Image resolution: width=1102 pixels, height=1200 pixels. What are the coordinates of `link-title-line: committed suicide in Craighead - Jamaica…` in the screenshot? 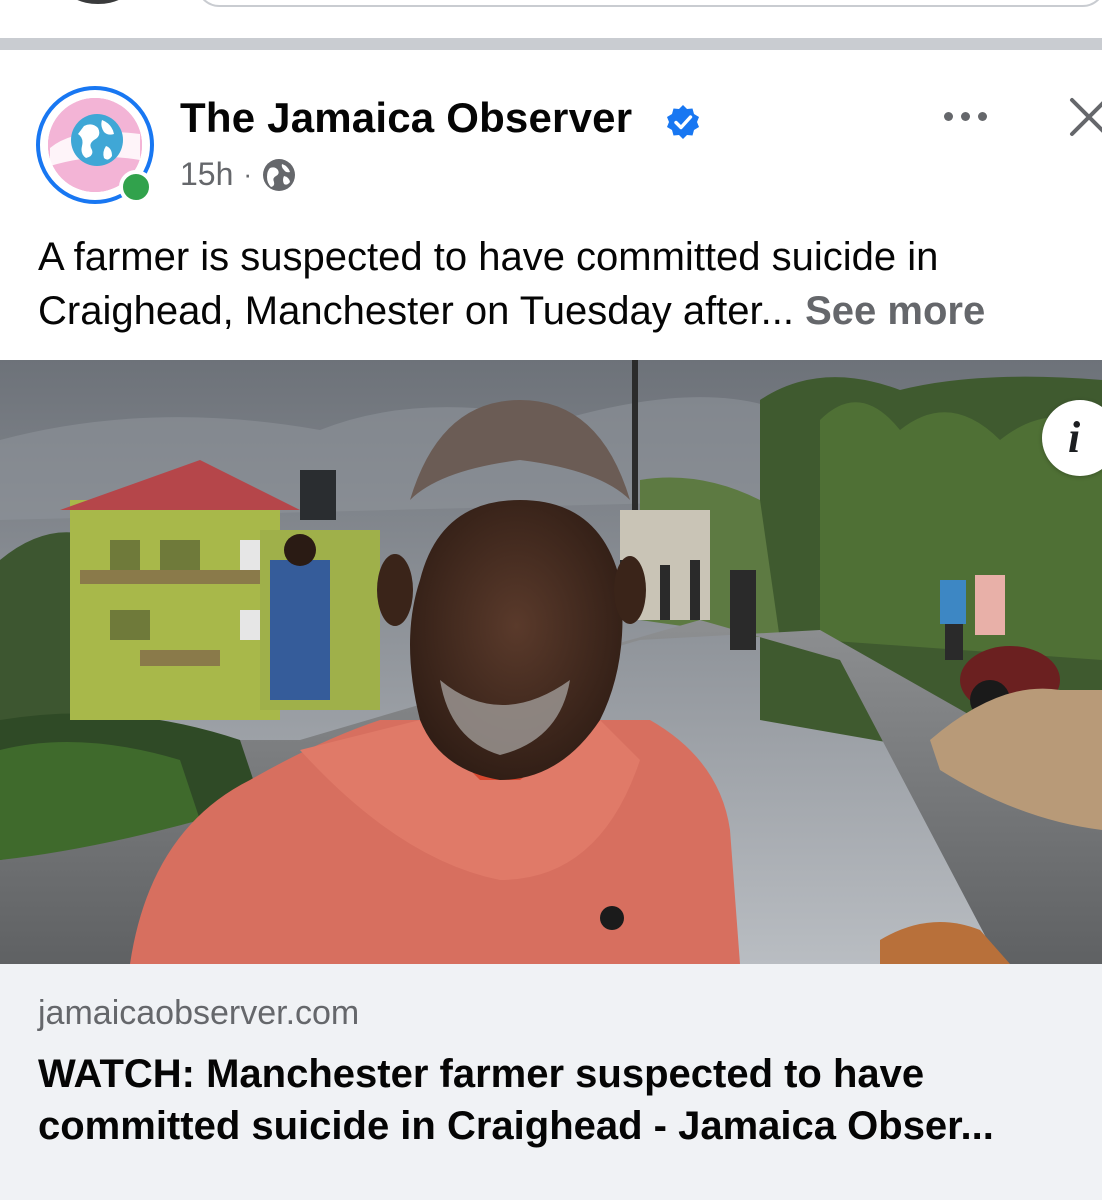 It's located at (516, 1126).